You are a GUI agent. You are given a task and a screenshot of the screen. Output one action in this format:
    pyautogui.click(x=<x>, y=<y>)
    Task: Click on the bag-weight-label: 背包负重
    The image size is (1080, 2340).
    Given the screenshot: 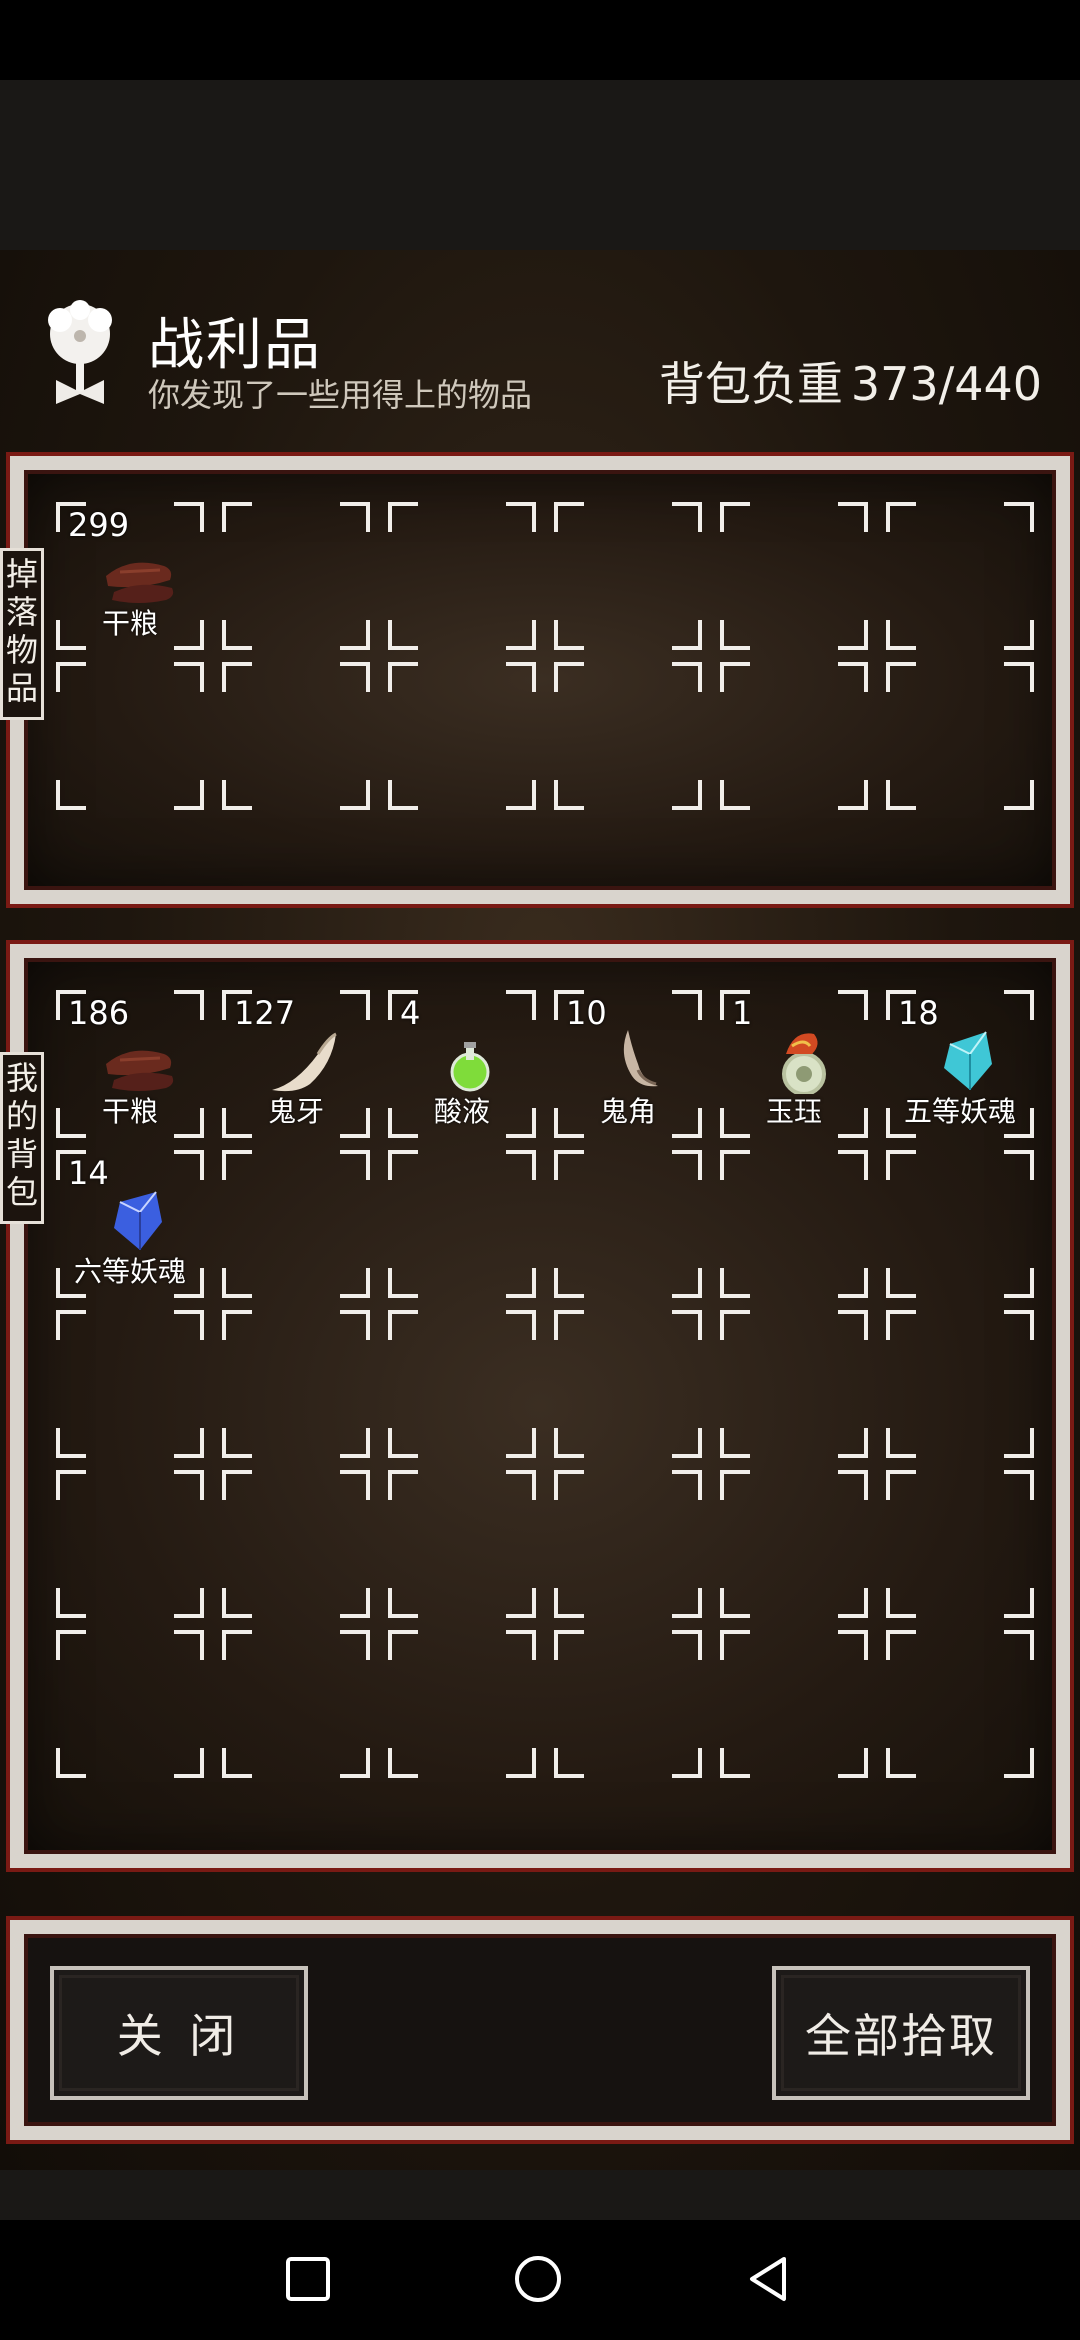 What is the action you would take?
    pyautogui.click(x=750, y=384)
    